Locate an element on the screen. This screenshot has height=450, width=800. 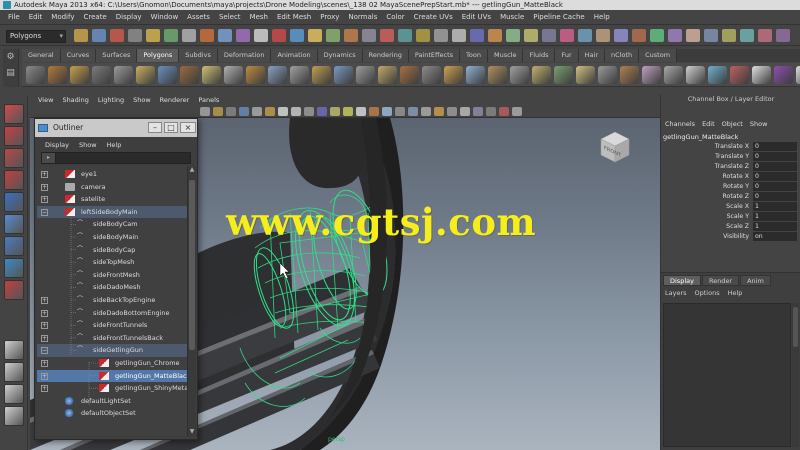
channel-box-menu-edit: Edit is located at coordinates (708, 124).